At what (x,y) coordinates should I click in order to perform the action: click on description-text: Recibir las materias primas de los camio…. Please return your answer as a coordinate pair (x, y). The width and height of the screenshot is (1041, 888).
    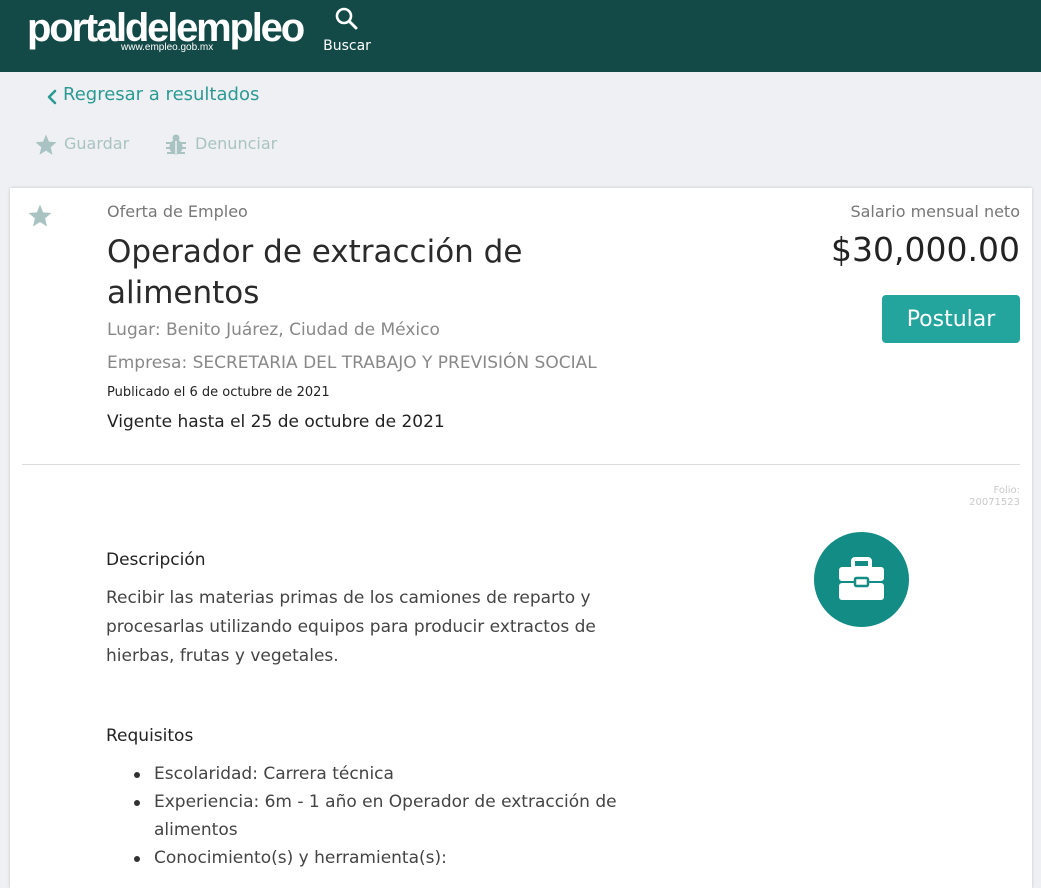
    Looking at the image, I should click on (351, 627).